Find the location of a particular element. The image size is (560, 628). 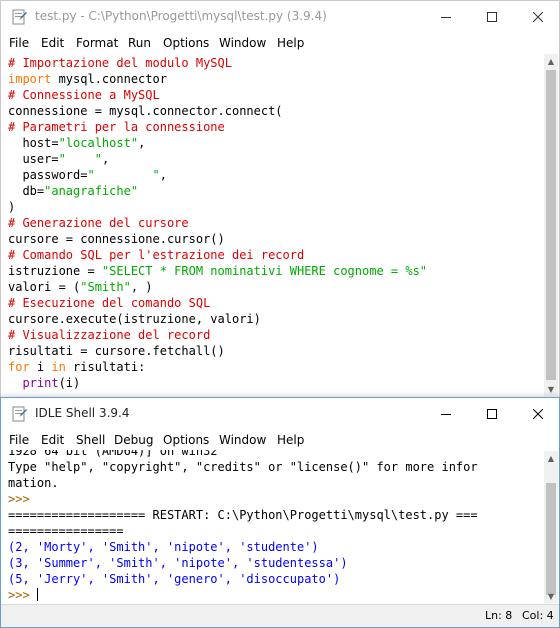

code-token: password= is located at coordinates (48, 175).